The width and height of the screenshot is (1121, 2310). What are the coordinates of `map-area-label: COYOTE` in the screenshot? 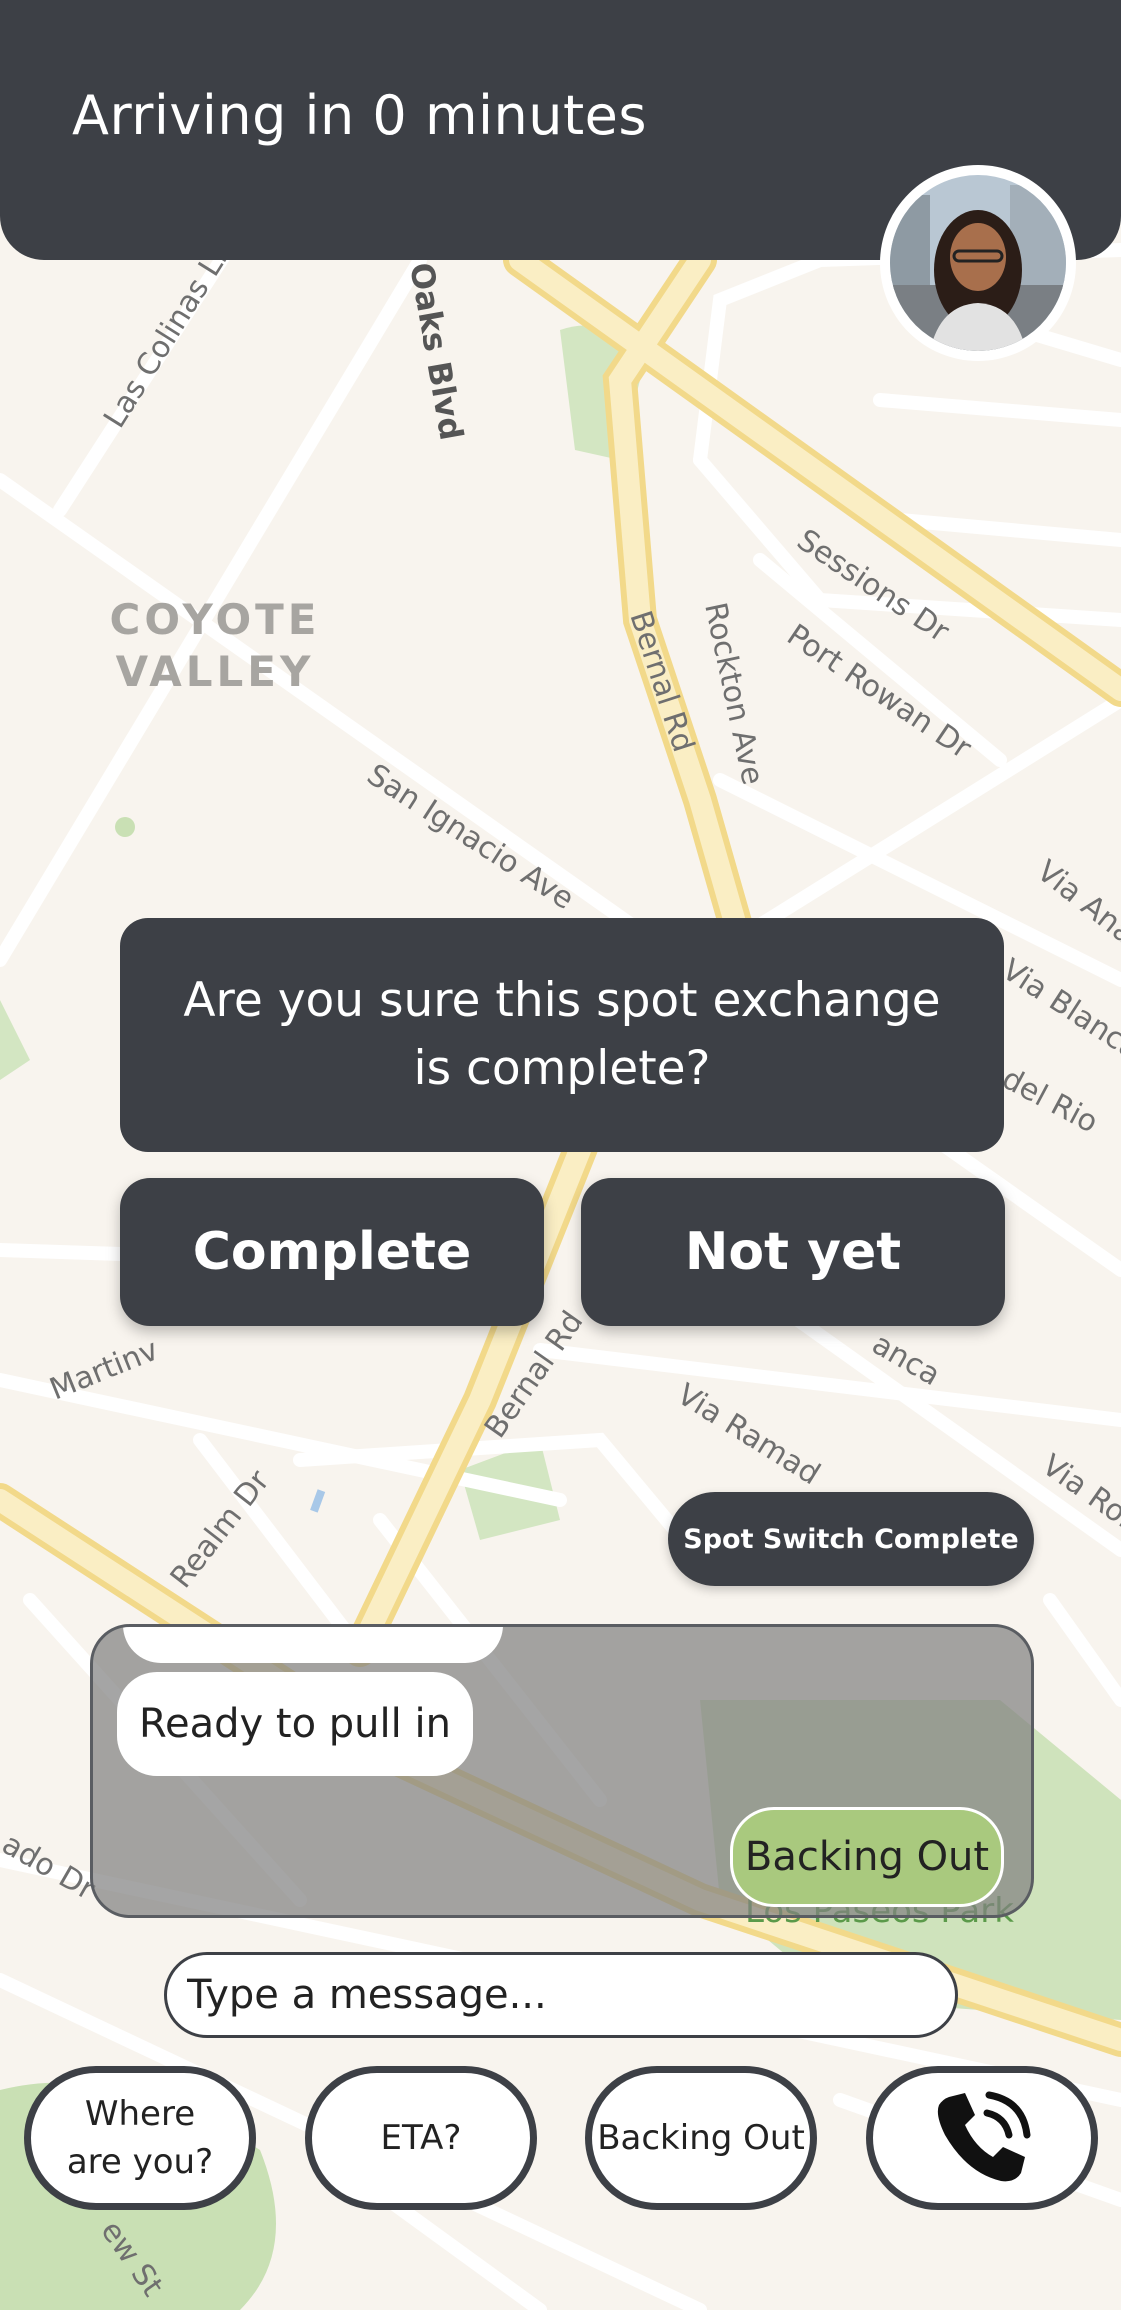 It's located at (215, 619).